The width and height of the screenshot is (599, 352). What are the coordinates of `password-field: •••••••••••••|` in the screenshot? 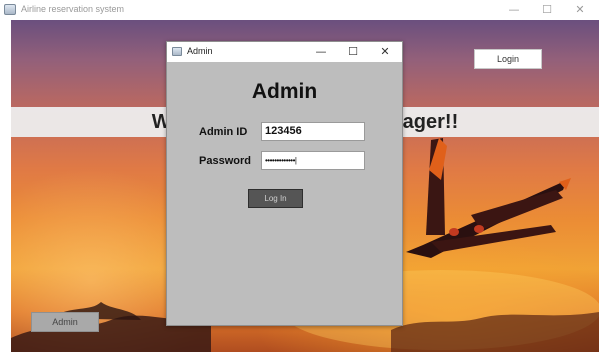 It's located at (313, 160).